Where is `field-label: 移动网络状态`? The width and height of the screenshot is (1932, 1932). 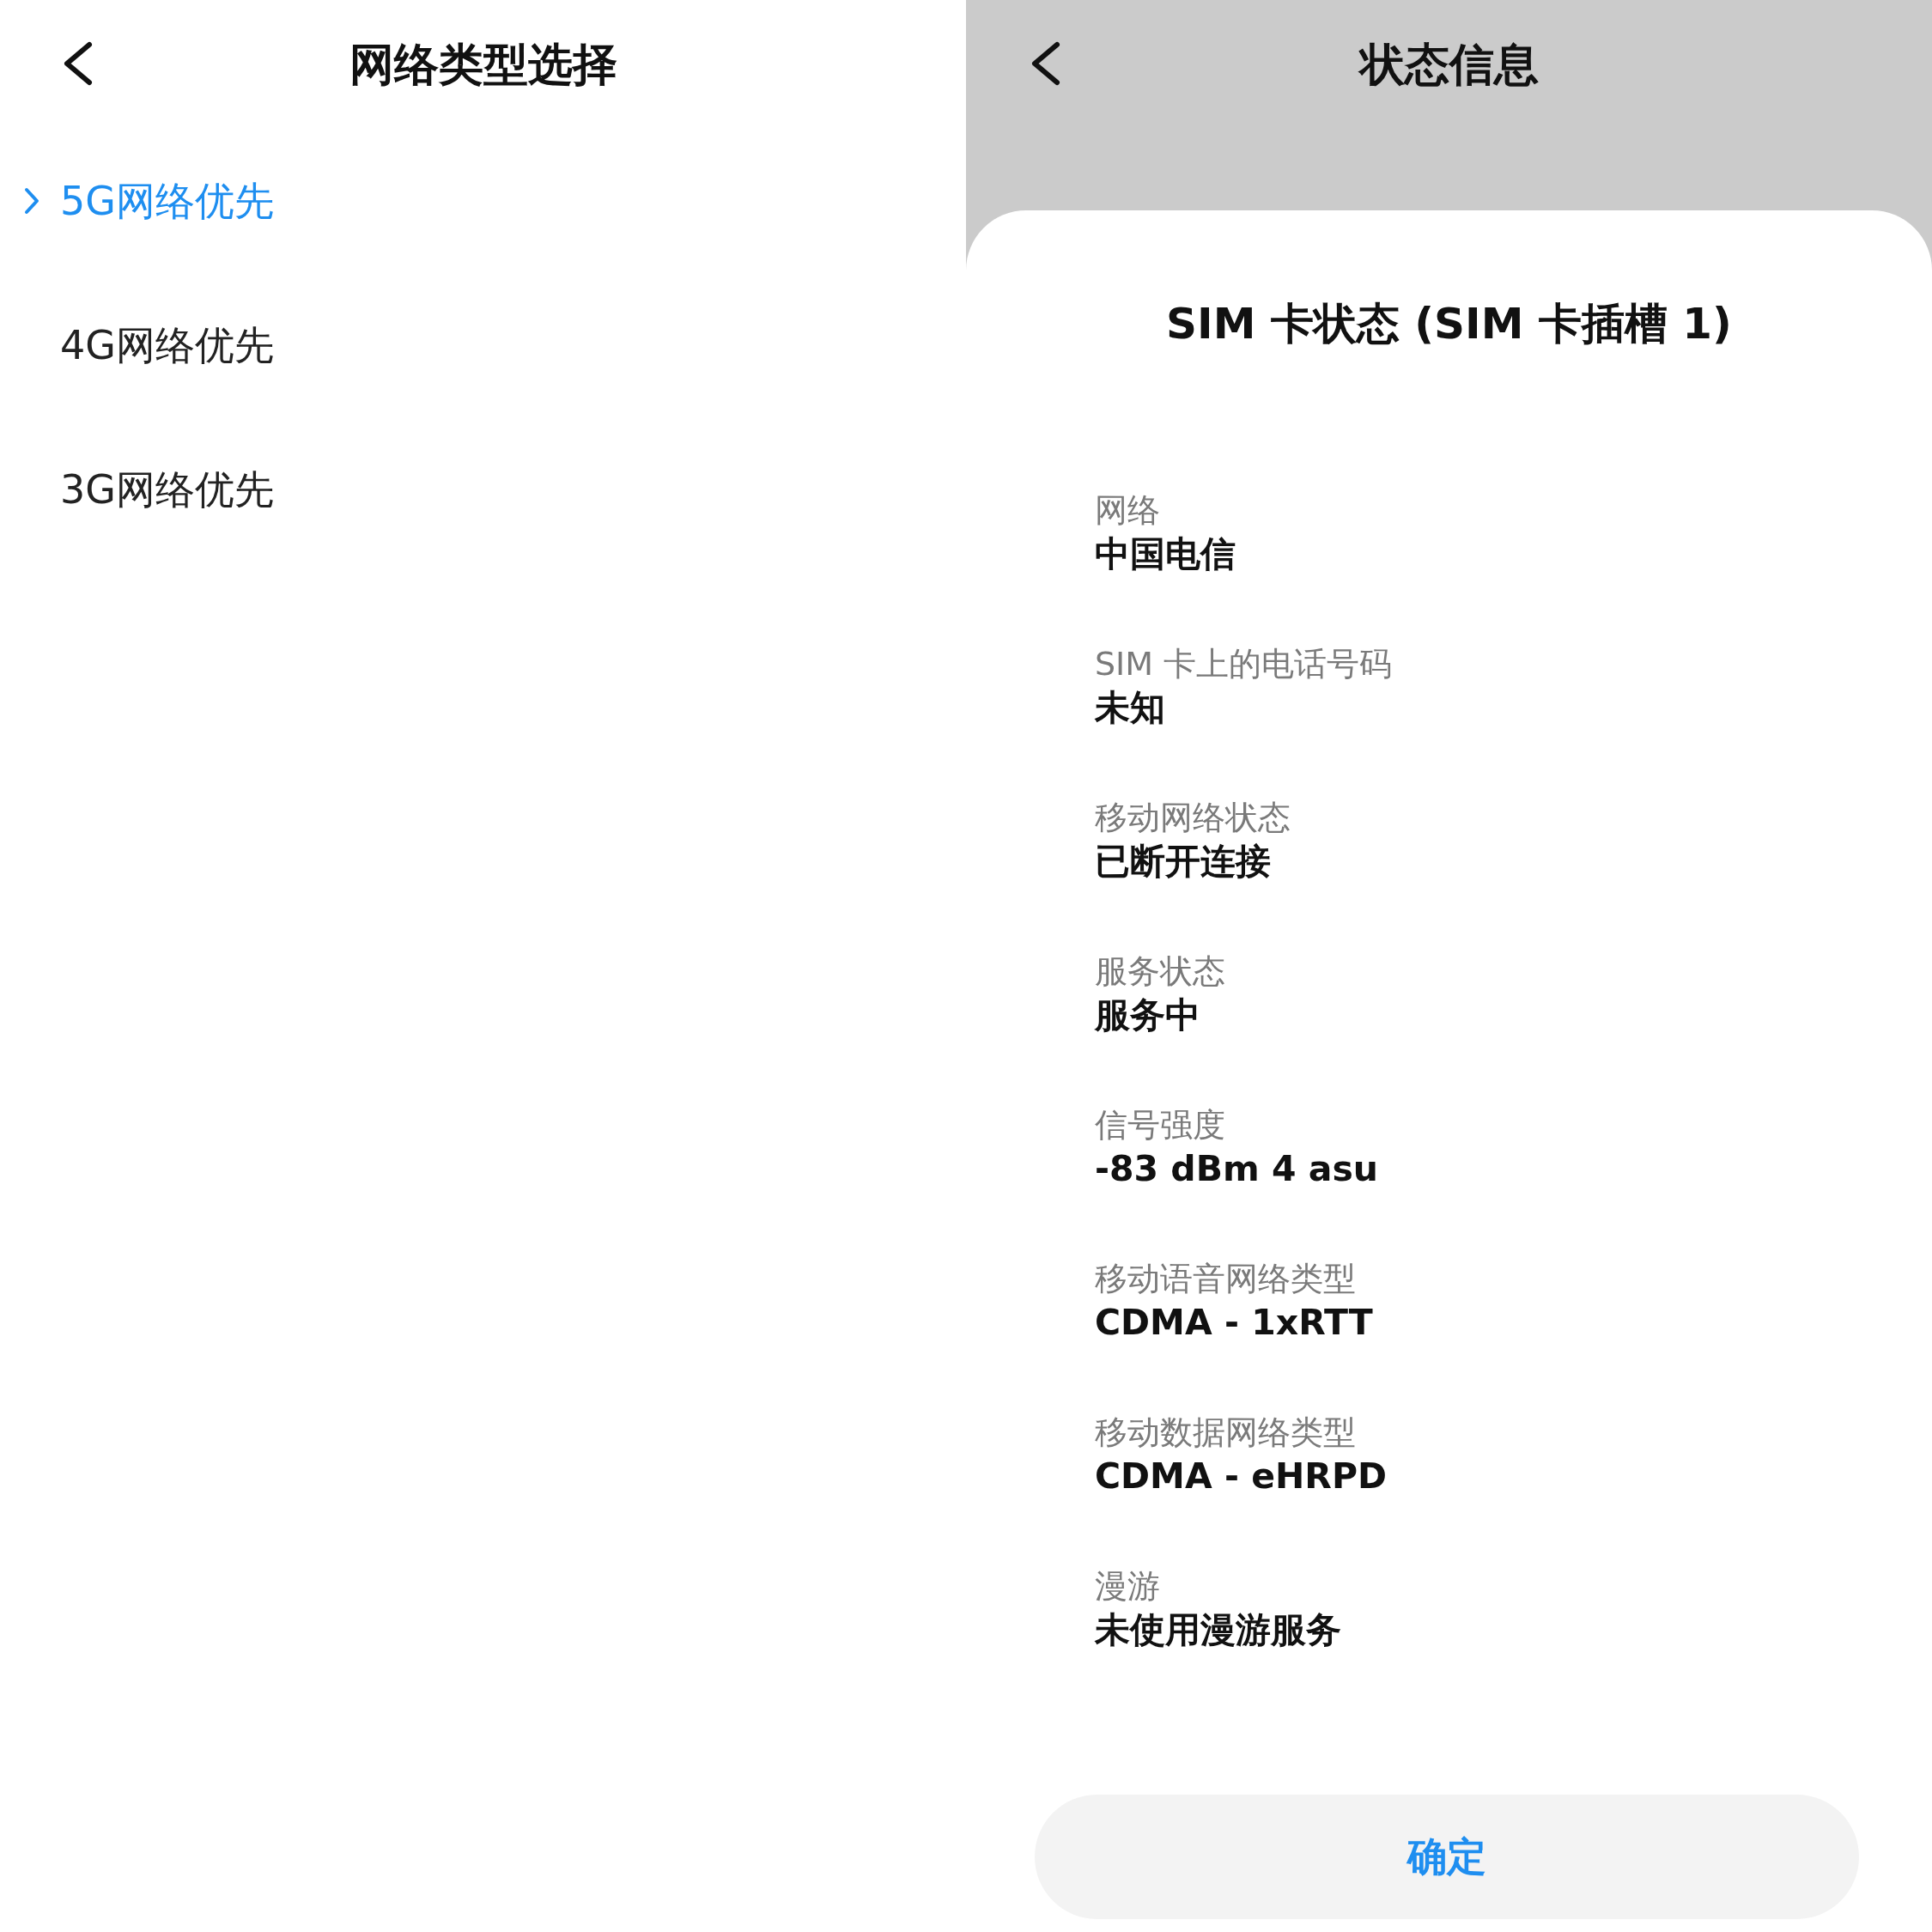
field-label: 移动网络状态 is located at coordinates (1193, 818).